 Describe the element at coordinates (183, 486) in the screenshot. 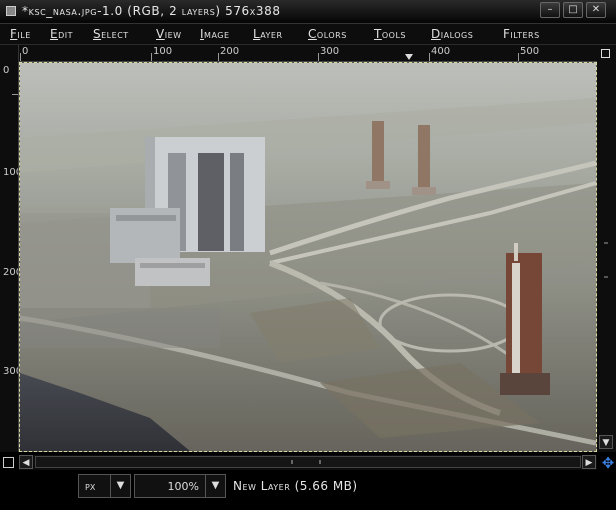

I see `zoom-value: 100%` at that location.